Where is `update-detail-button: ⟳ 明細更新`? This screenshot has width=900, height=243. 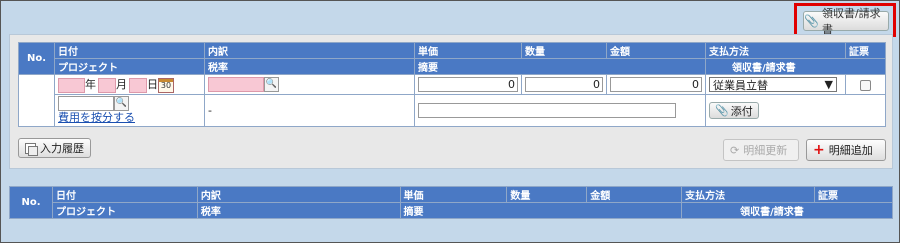
update-detail-button: ⟳ 明細更新 is located at coordinates (761, 150).